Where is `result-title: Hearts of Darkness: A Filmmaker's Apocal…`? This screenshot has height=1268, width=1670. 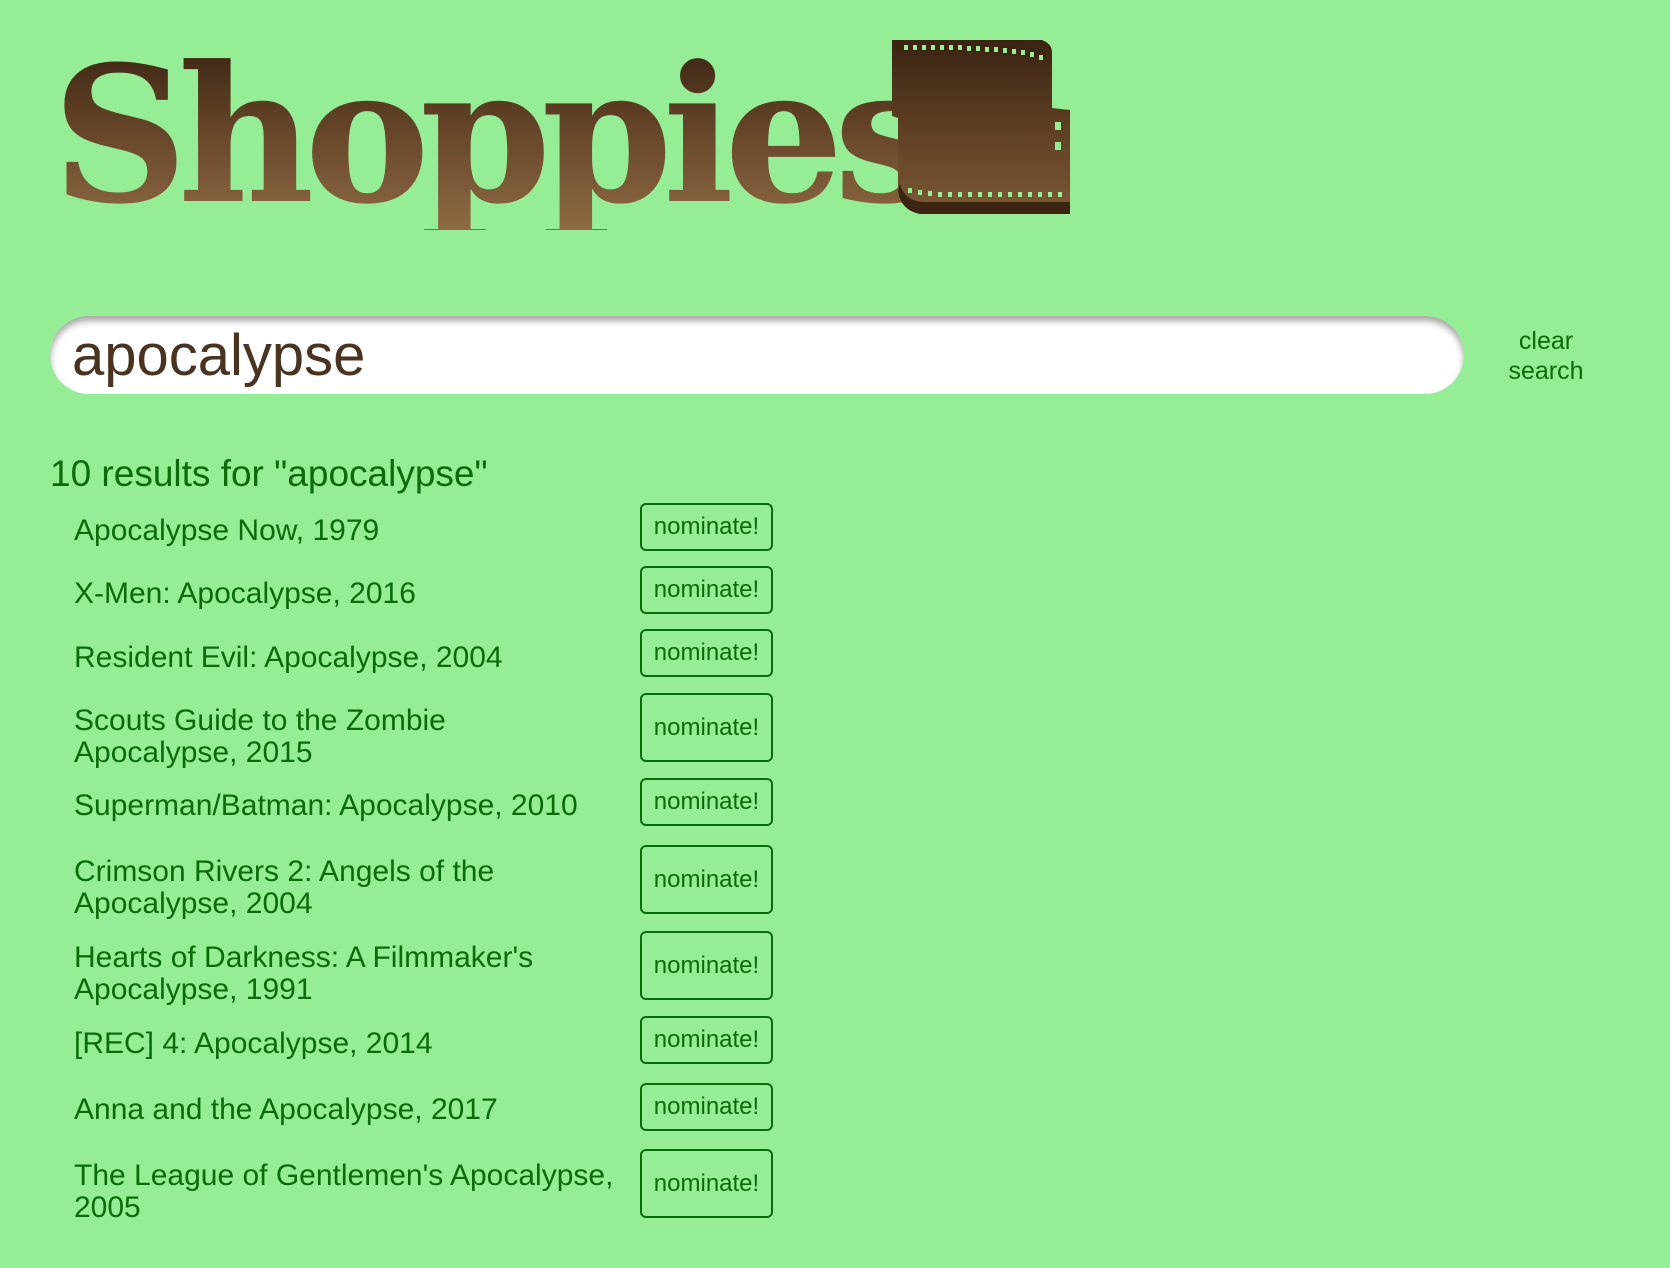 result-title: Hearts of Darkness: A Filmmaker's Apocal… is located at coordinates (304, 973).